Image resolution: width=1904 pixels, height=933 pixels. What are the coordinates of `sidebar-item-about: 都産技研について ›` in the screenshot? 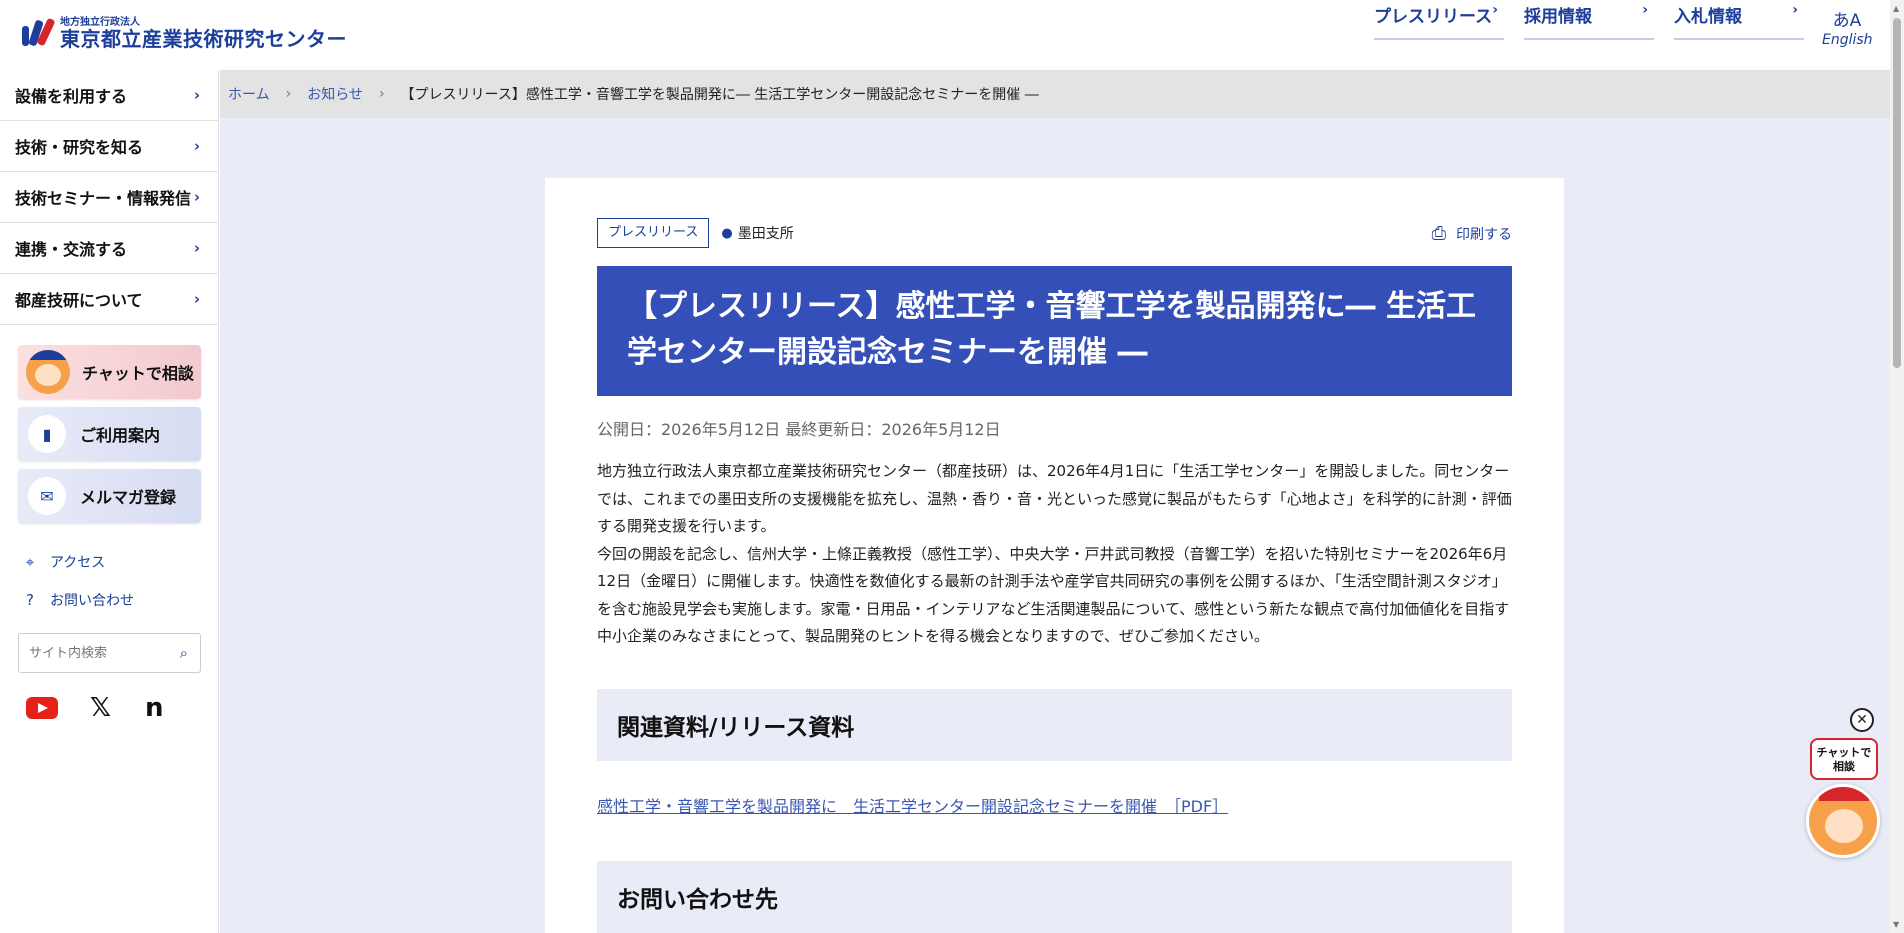 It's located at (109, 299).